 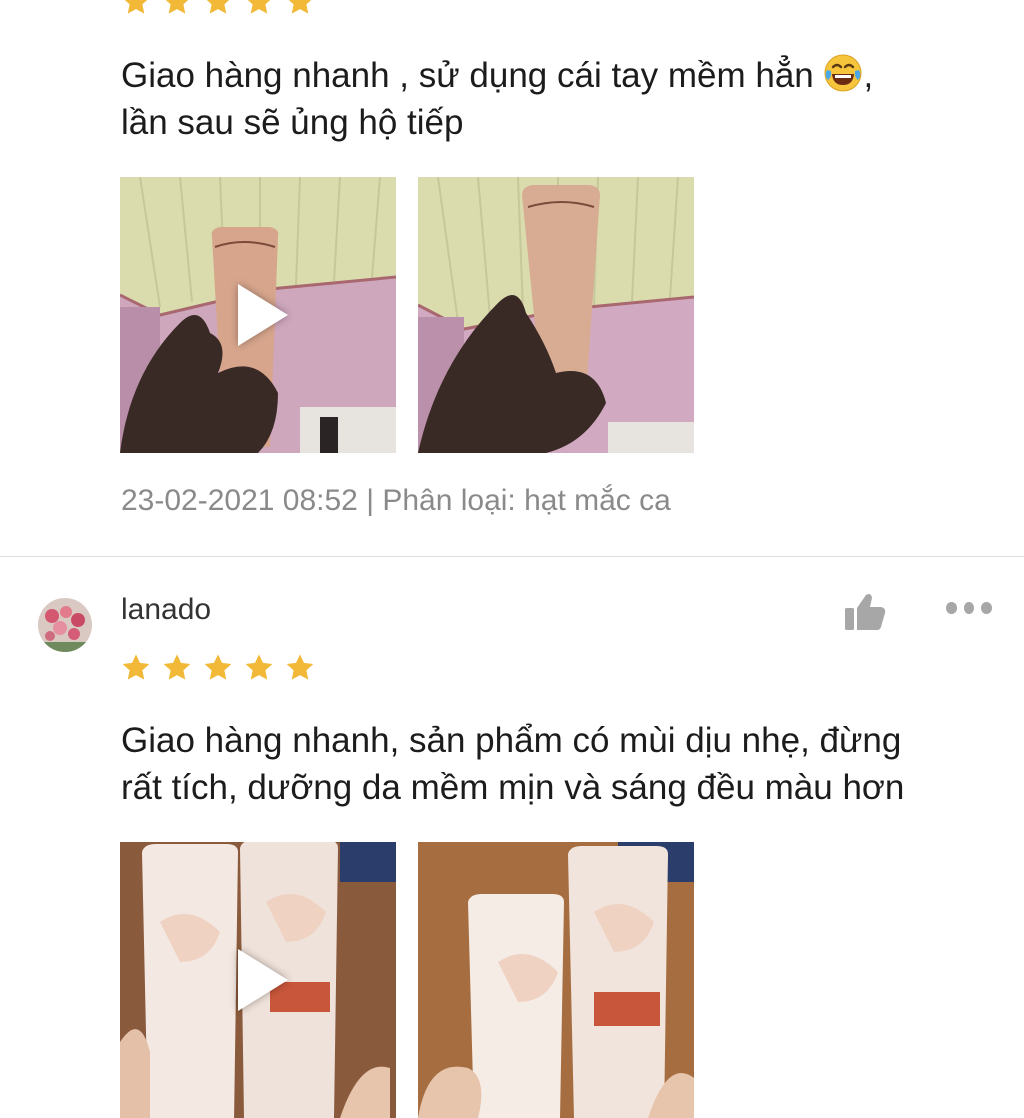 I want to click on review-text-line: lần sau sẽ ủng hộ tiếp, so click(x=292, y=122).